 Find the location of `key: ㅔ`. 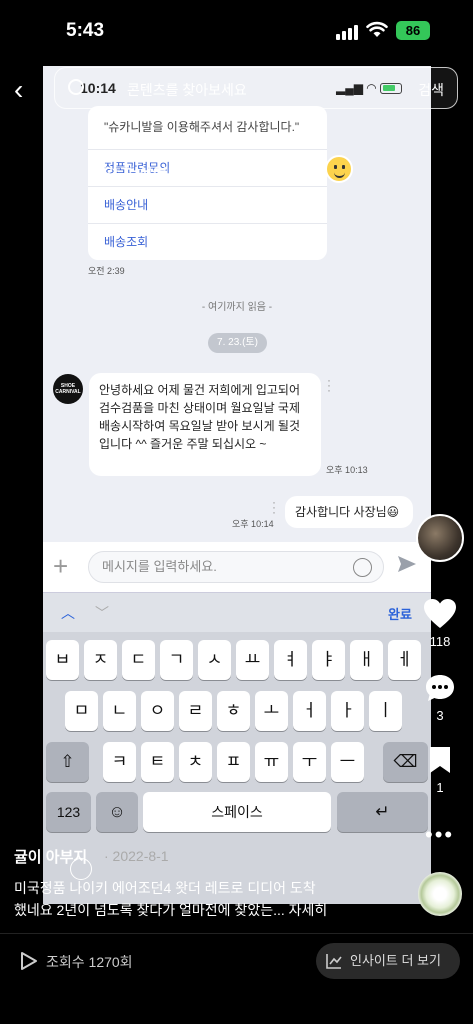

key: ㅔ is located at coordinates (404, 660).